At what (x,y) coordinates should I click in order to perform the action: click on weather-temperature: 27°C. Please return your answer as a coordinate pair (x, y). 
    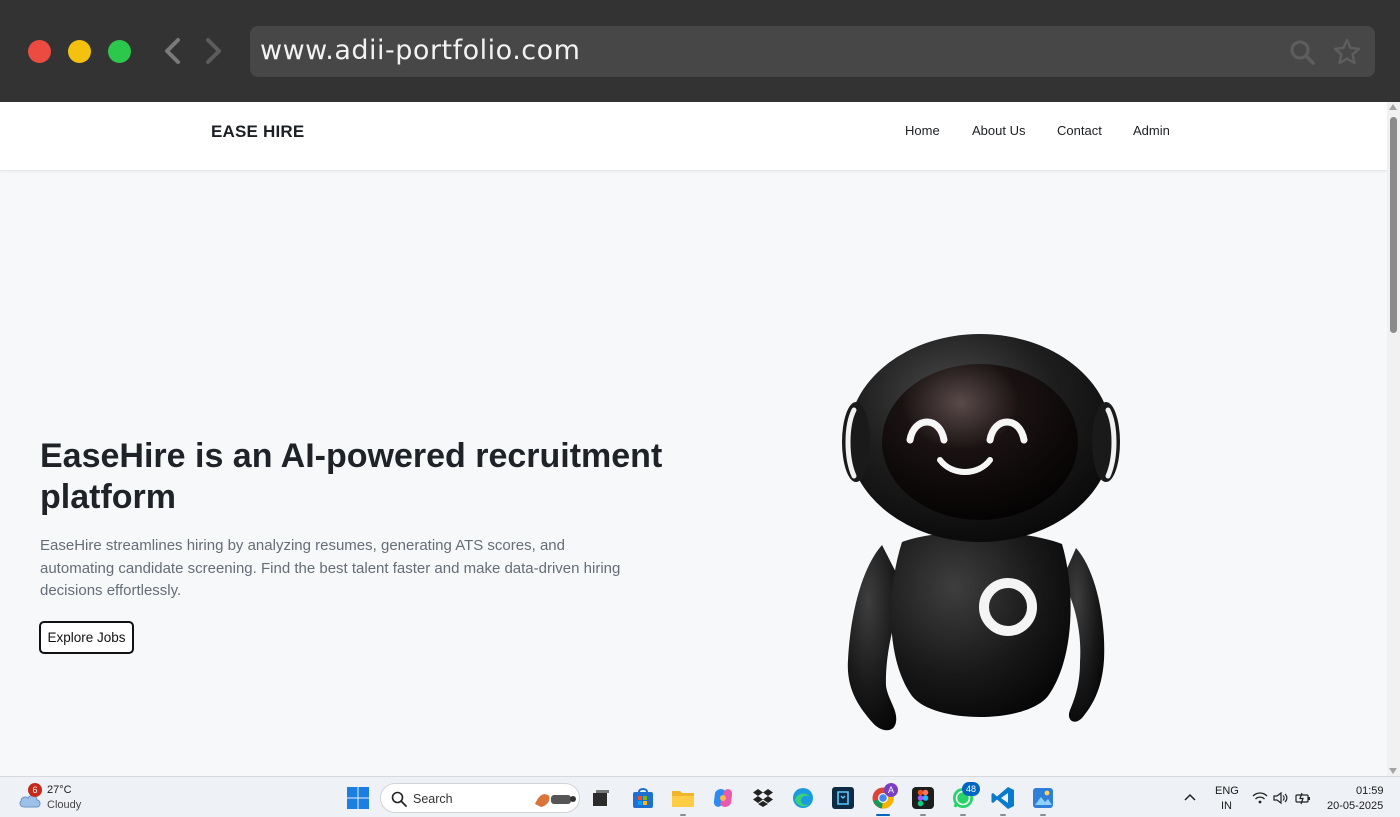
    Looking at the image, I should click on (59, 790).